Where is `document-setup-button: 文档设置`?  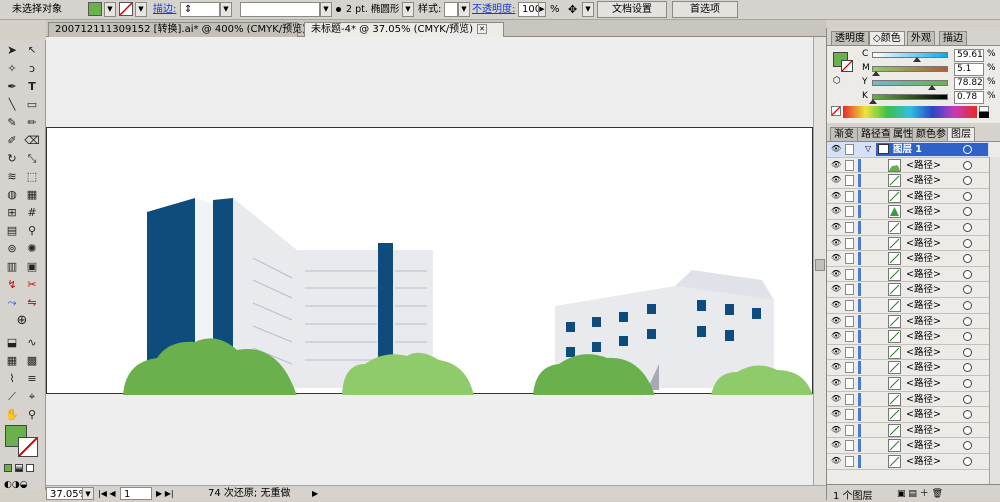
document-setup-button: 文档设置 is located at coordinates (632, 9).